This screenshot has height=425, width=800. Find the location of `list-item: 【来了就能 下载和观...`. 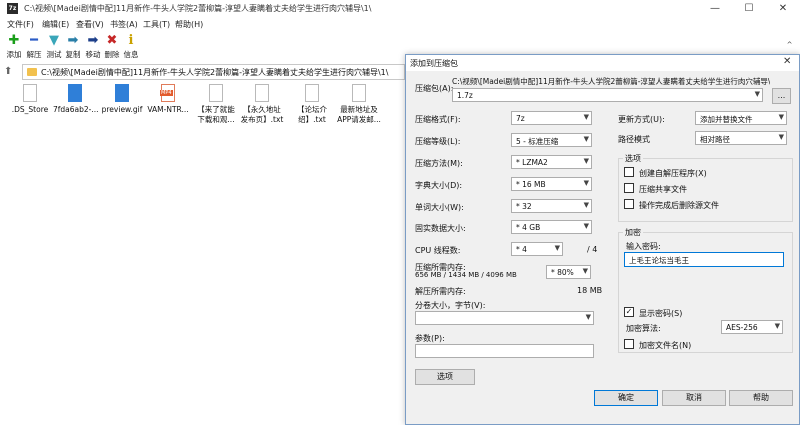

list-item: 【来了就能 下载和观... is located at coordinates (216, 104).